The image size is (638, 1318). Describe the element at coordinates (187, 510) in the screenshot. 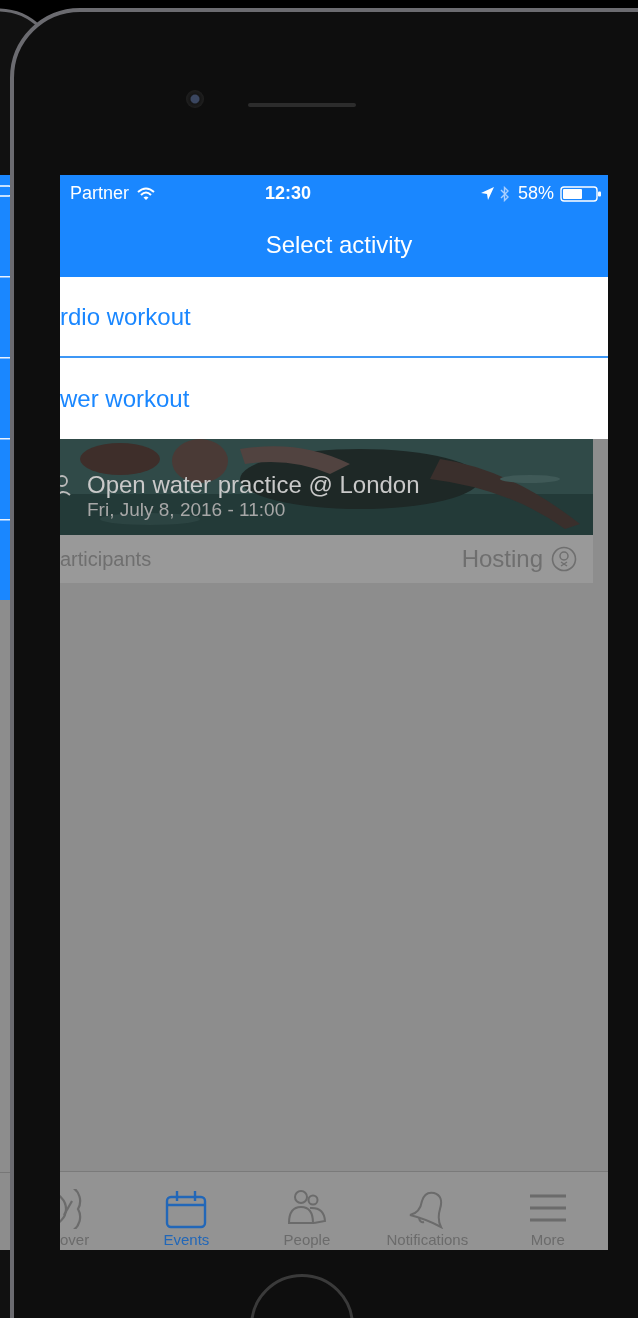

I see `event-date: Fri, July 8, 2016 - 11:00` at that location.